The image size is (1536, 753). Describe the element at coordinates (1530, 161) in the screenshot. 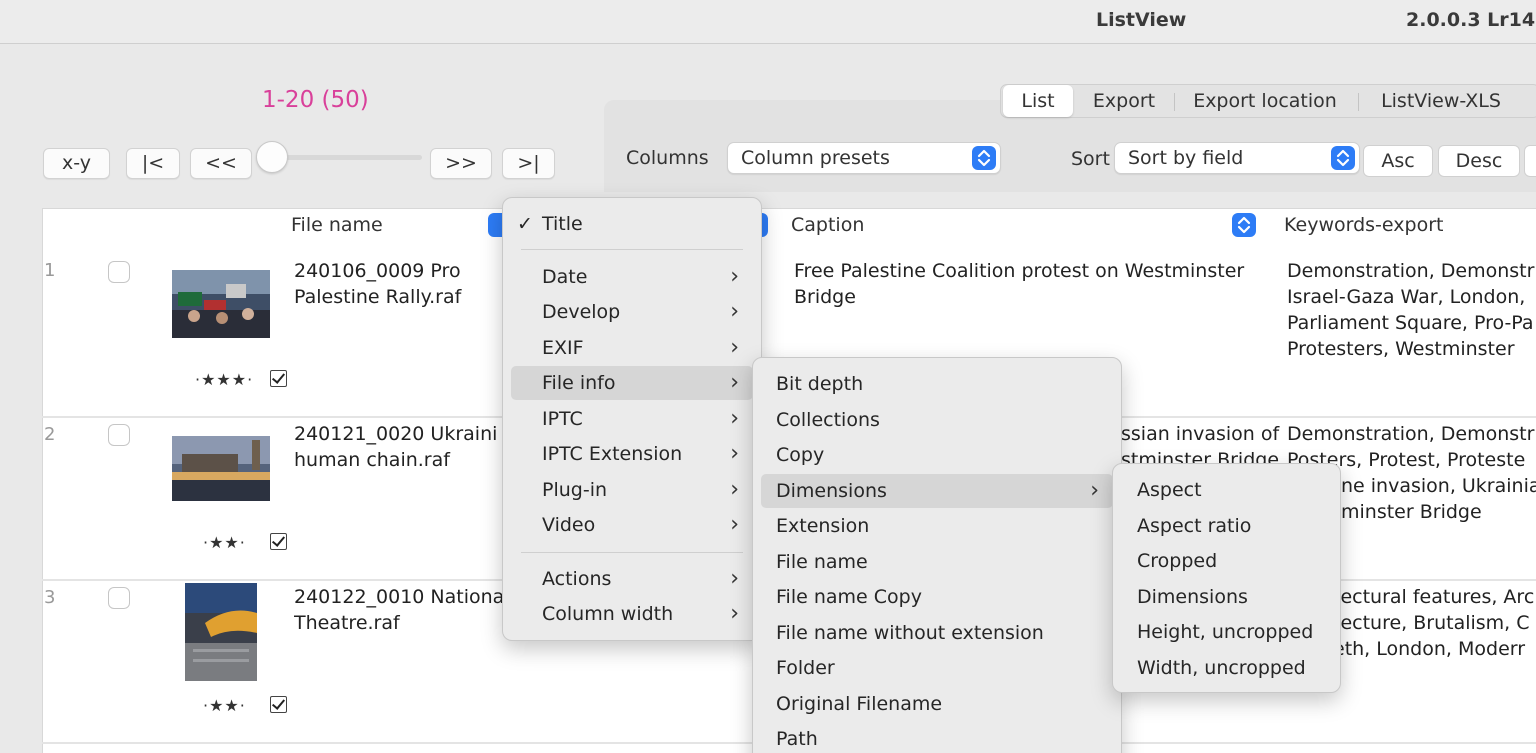

I see `extra-toolbar-button` at that location.